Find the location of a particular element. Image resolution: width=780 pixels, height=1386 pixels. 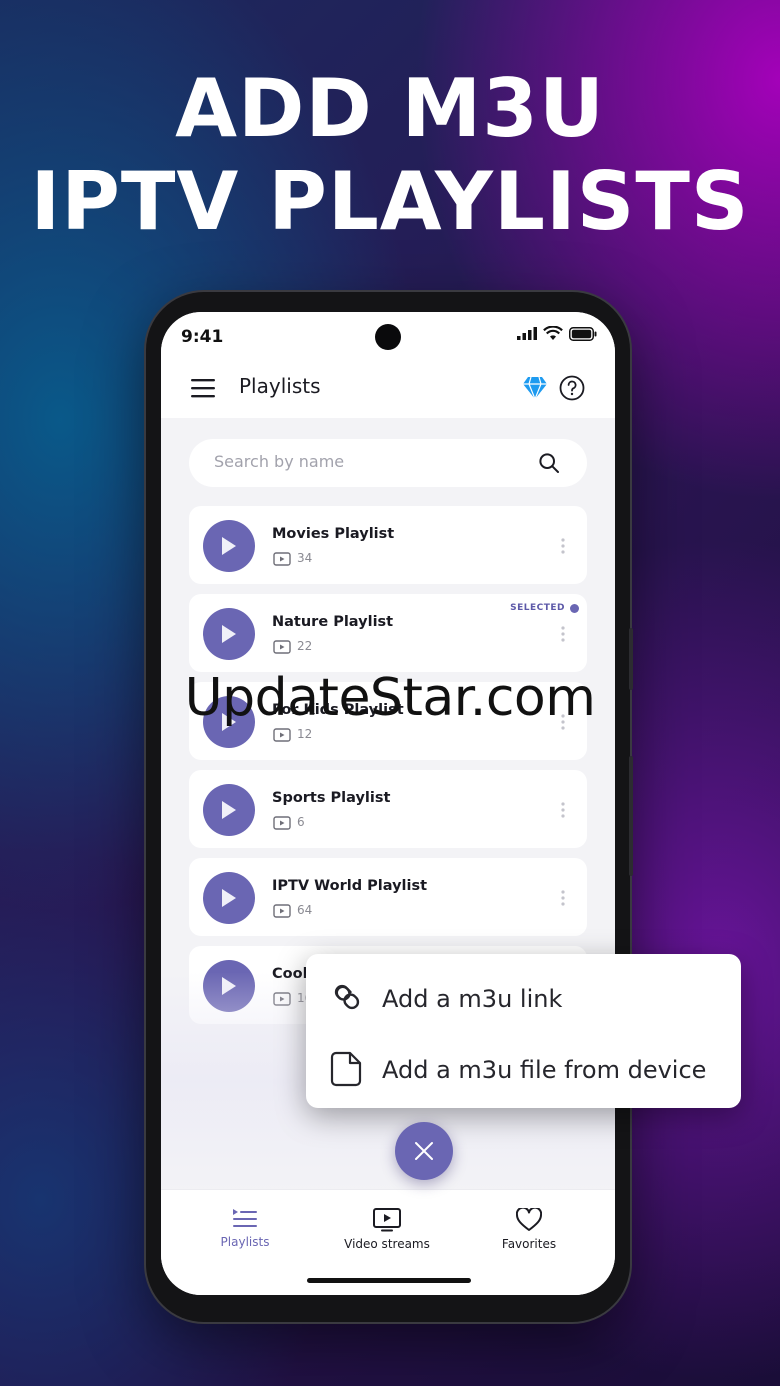

nav-label-playlists: Playlists is located at coordinates (245, 1242).